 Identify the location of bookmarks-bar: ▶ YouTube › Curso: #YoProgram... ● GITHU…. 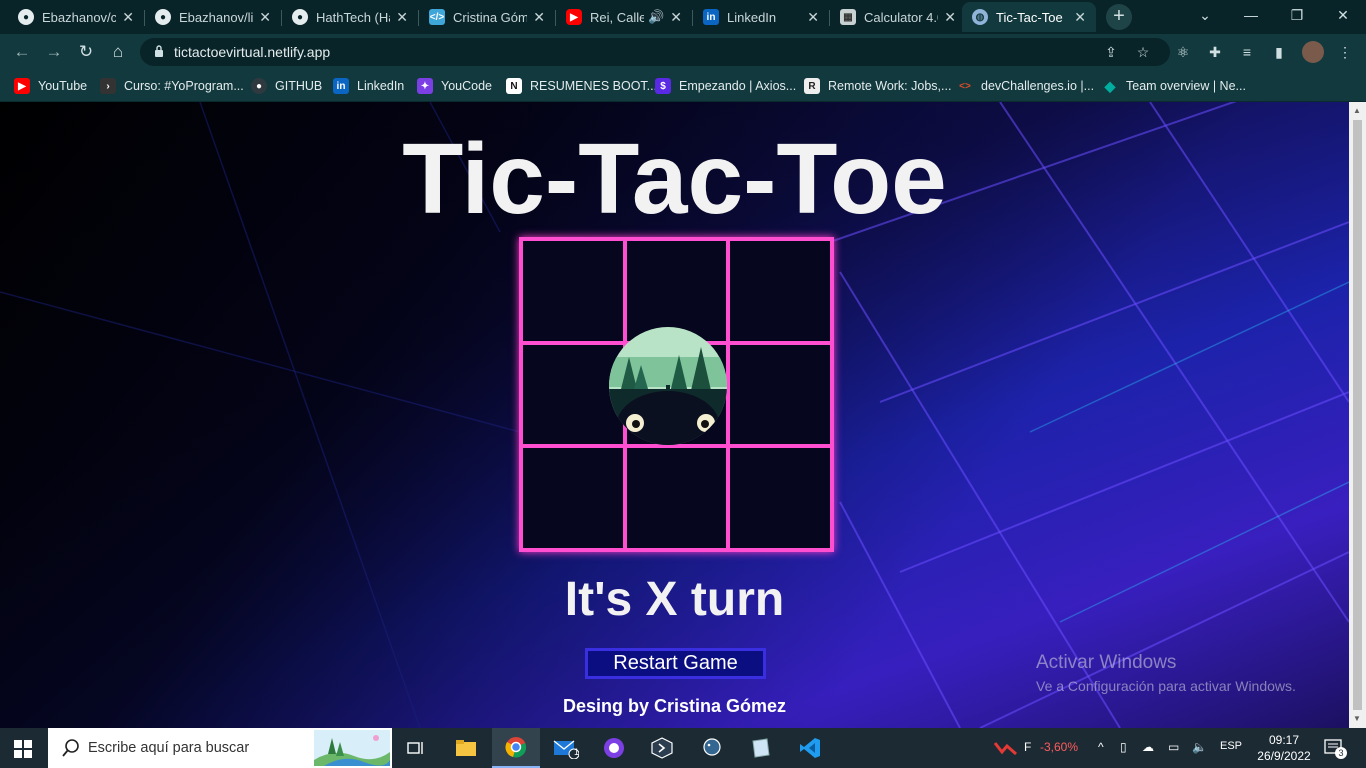
(683, 86).